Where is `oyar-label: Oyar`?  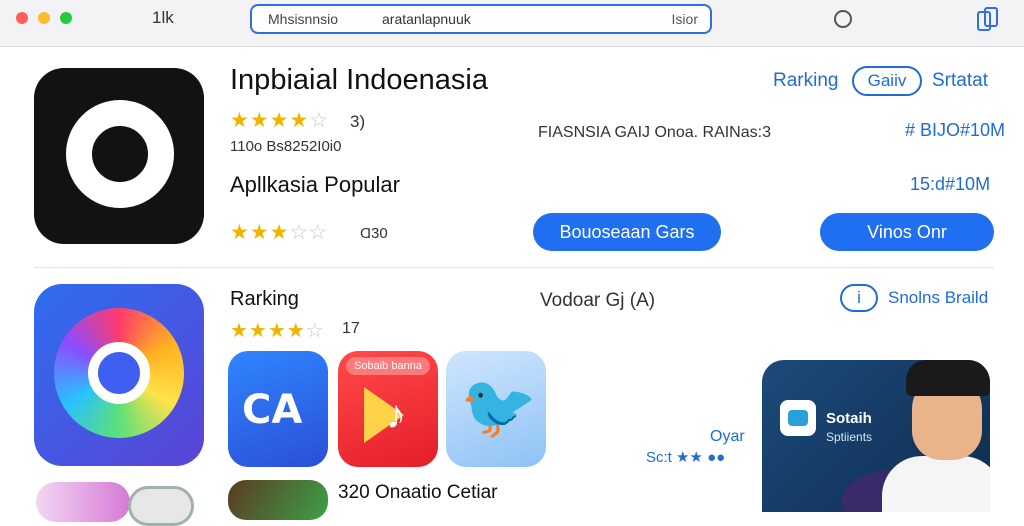
oyar-label: Oyar is located at coordinates (727, 437).